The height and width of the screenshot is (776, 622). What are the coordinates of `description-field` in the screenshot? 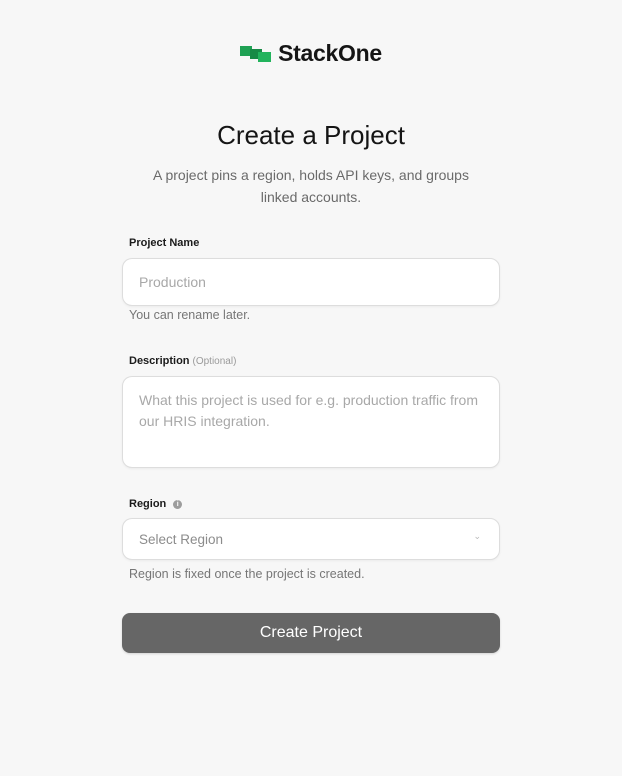 It's located at (311, 422).